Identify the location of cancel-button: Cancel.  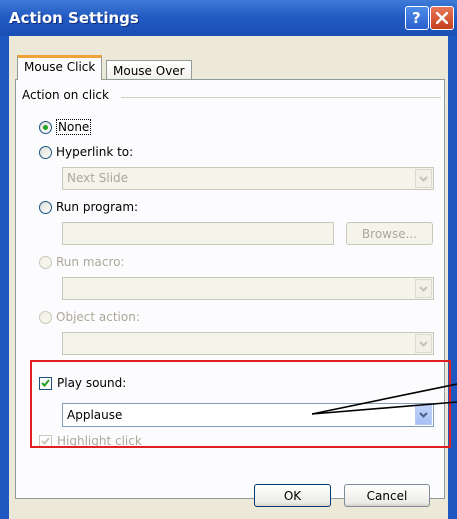
(387, 495).